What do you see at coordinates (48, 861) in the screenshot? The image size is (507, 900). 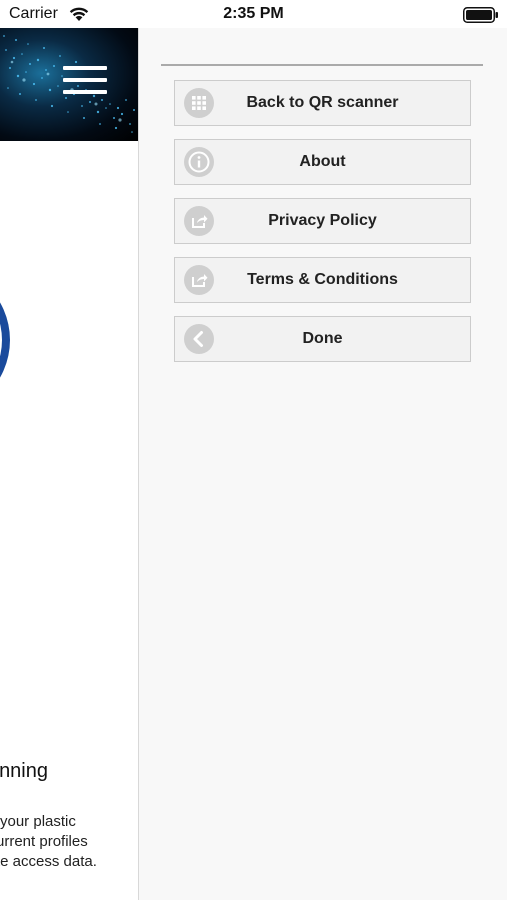 I see `content-body-line: te access data.` at bounding box center [48, 861].